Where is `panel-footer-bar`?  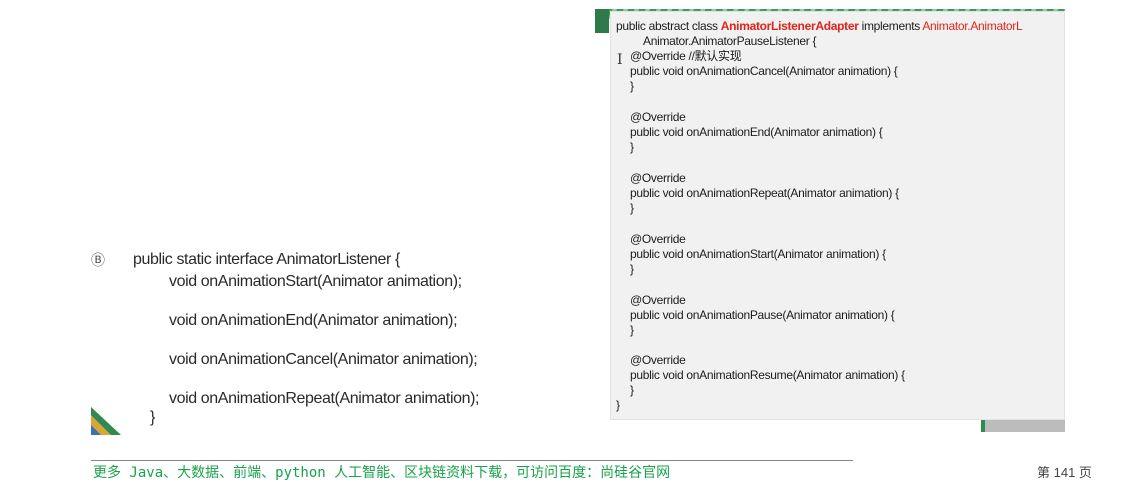 panel-footer-bar is located at coordinates (1023, 426).